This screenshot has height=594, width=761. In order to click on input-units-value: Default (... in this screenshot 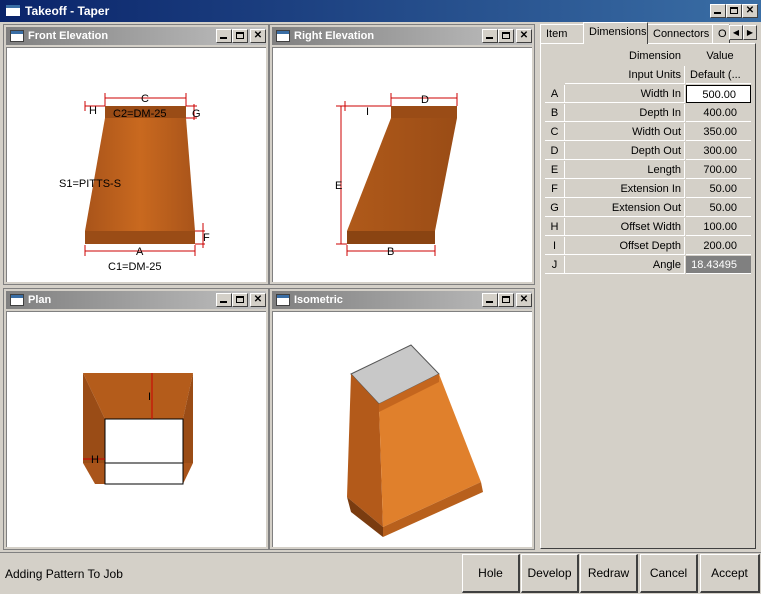, I will do `click(718, 75)`.